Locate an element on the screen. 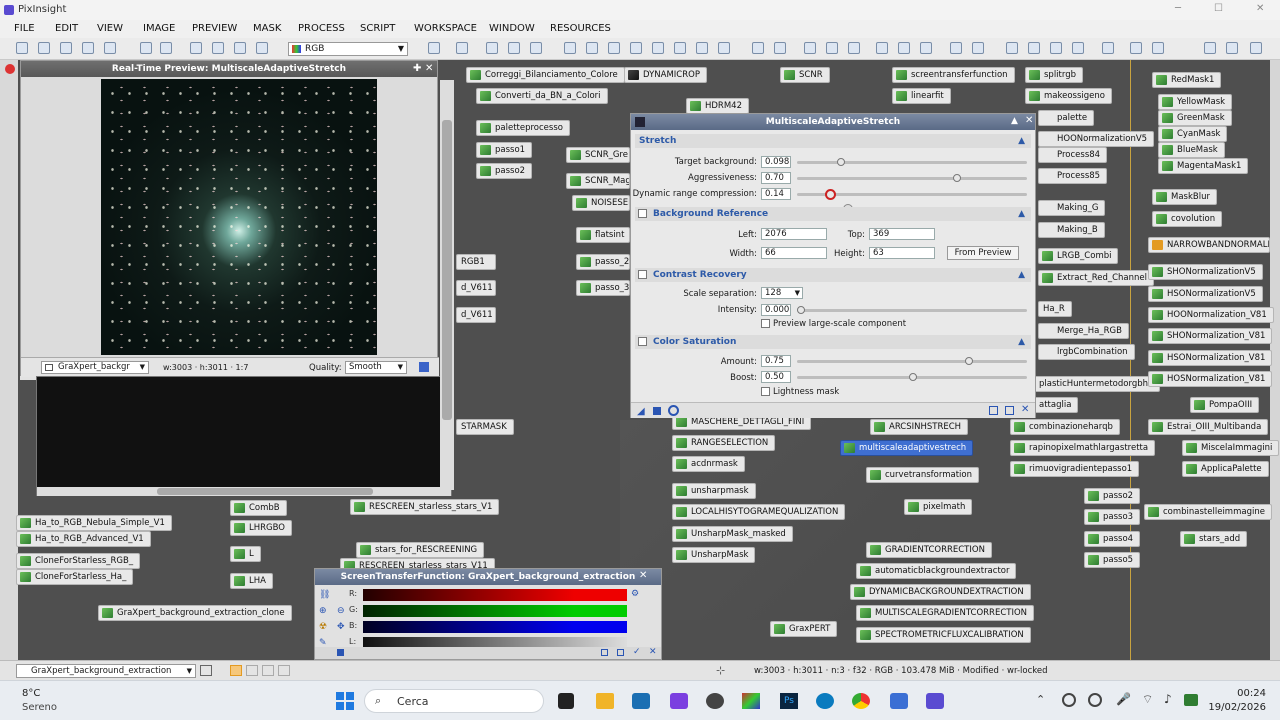 Image resolution: width=1280 pixels, height=720 pixels. contrast-recovery-section: Contrast Recovery ▲ is located at coordinates (833, 275).